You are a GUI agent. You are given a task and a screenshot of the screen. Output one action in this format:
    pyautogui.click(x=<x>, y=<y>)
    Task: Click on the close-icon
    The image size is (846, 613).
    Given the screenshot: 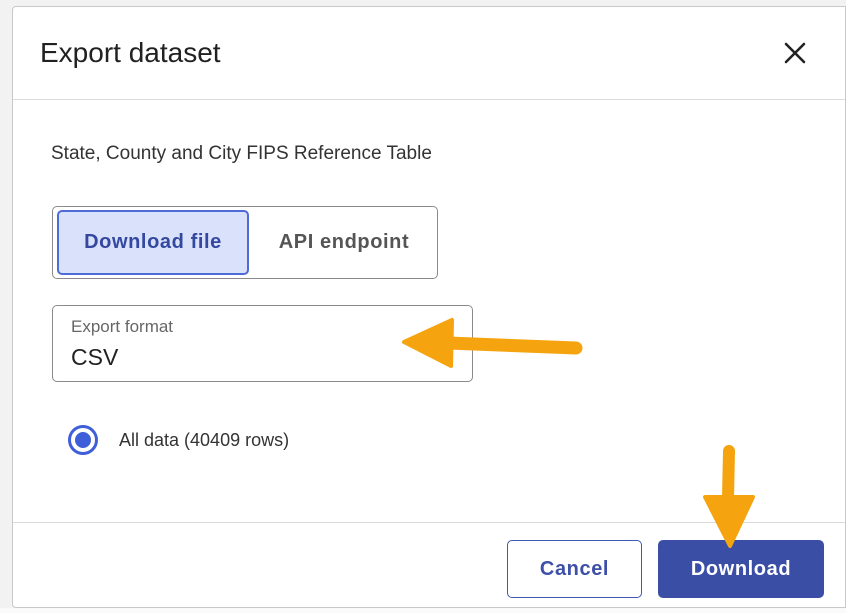 What is the action you would take?
    pyautogui.click(x=795, y=53)
    